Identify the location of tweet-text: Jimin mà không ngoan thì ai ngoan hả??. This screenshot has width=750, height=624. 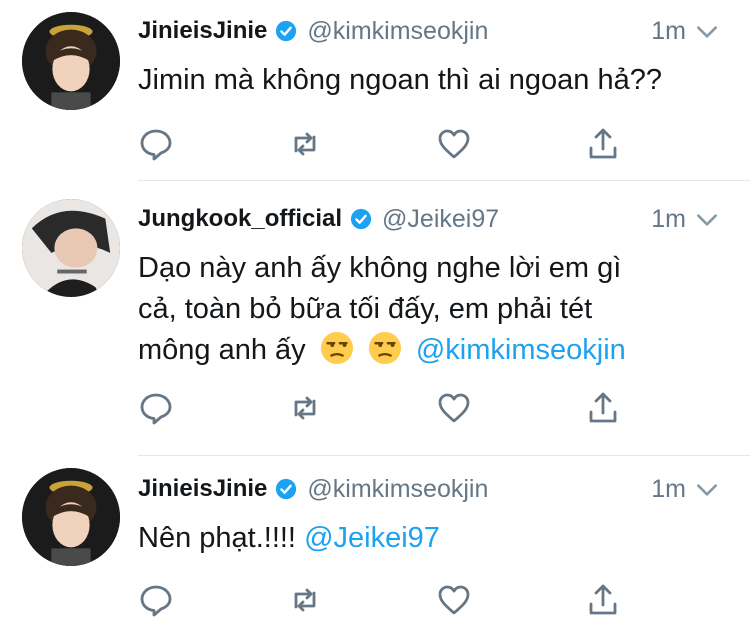
(433, 80).